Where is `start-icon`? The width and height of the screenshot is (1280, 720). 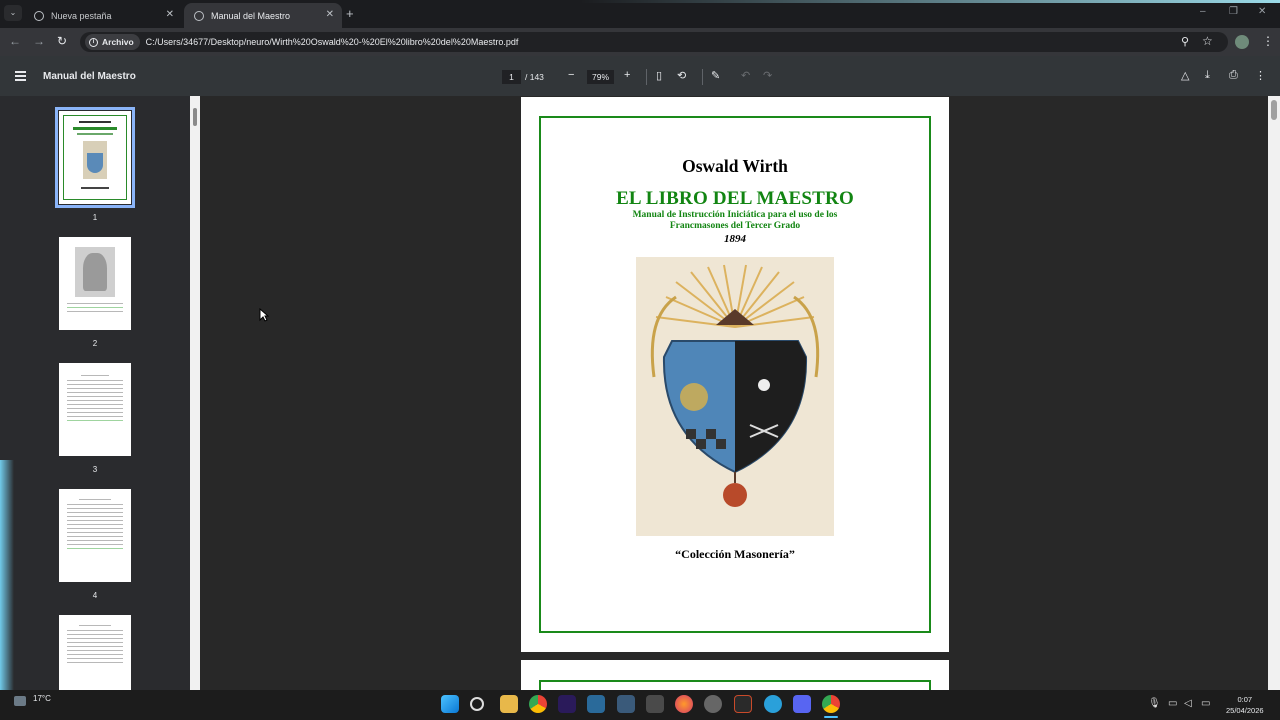 start-icon is located at coordinates (450, 704).